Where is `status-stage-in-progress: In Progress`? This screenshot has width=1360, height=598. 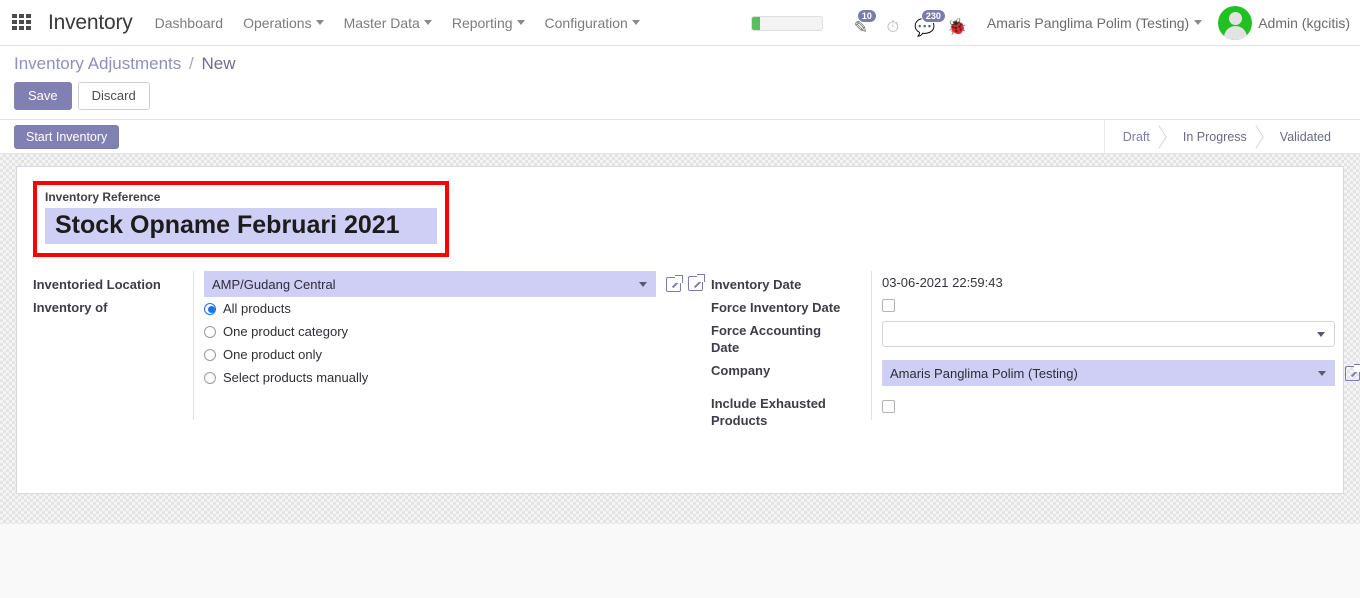 status-stage-in-progress: In Progress is located at coordinates (1213, 136).